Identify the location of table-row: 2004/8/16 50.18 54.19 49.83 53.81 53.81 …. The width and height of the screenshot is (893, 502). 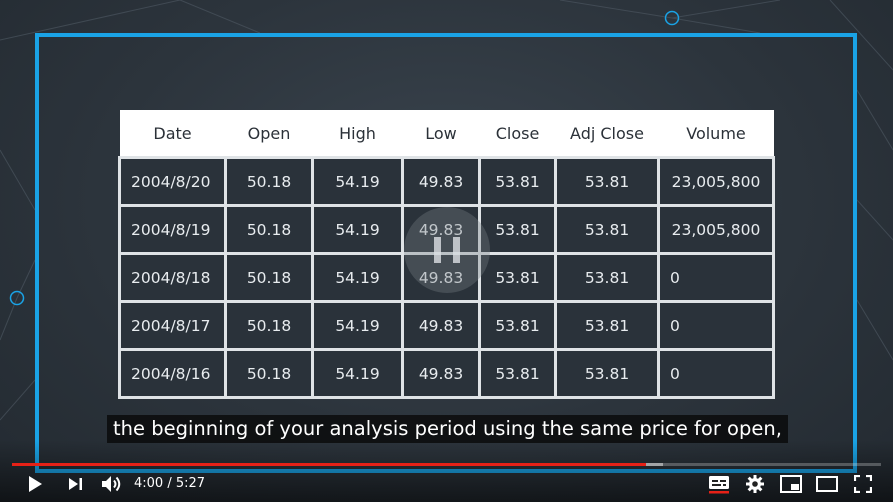
(446, 373).